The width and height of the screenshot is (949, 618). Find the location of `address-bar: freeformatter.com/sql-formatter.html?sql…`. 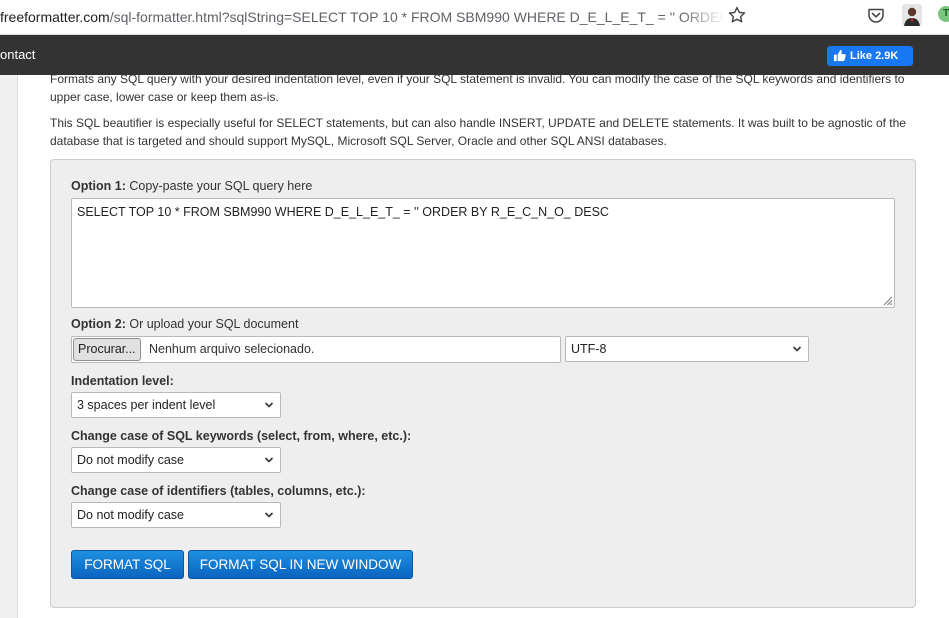

address-bar: freeformatter.com/sql-formatter.html?sql… is located at coordinates (362, 17).